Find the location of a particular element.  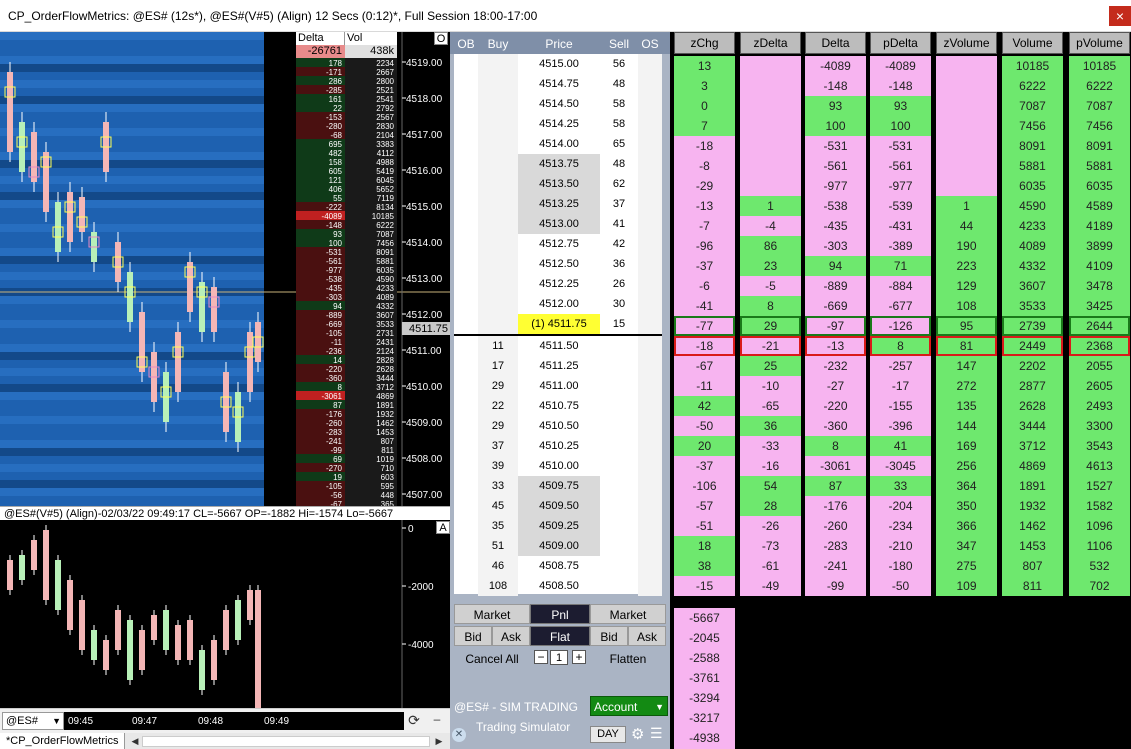

ladder-price-cell: 4509.75 is located at coordinates (559, 486).